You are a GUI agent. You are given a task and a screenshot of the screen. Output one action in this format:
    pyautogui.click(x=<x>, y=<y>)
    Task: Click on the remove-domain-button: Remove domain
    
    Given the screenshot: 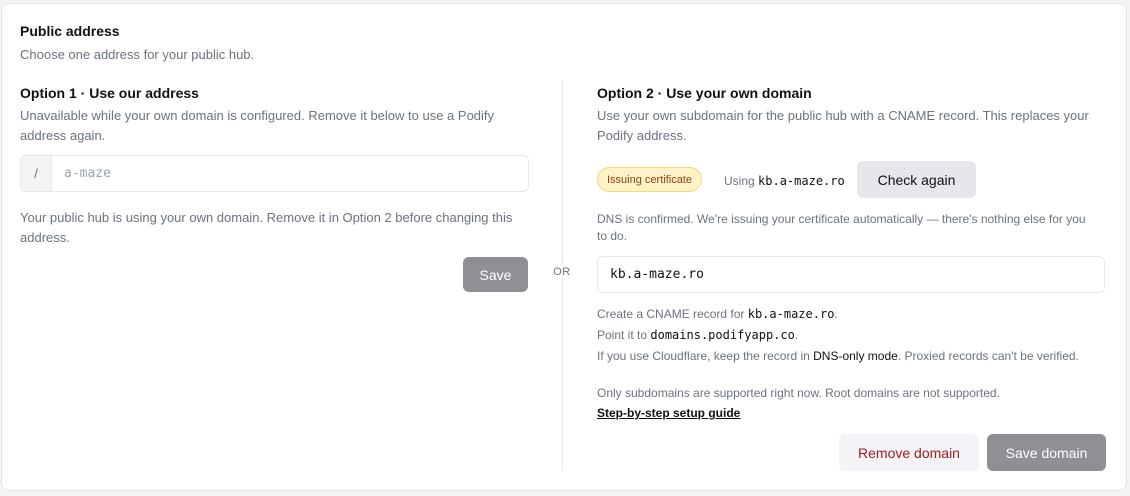 What is the action you would take?
    pyautogui.click(x=909, y=452)
    